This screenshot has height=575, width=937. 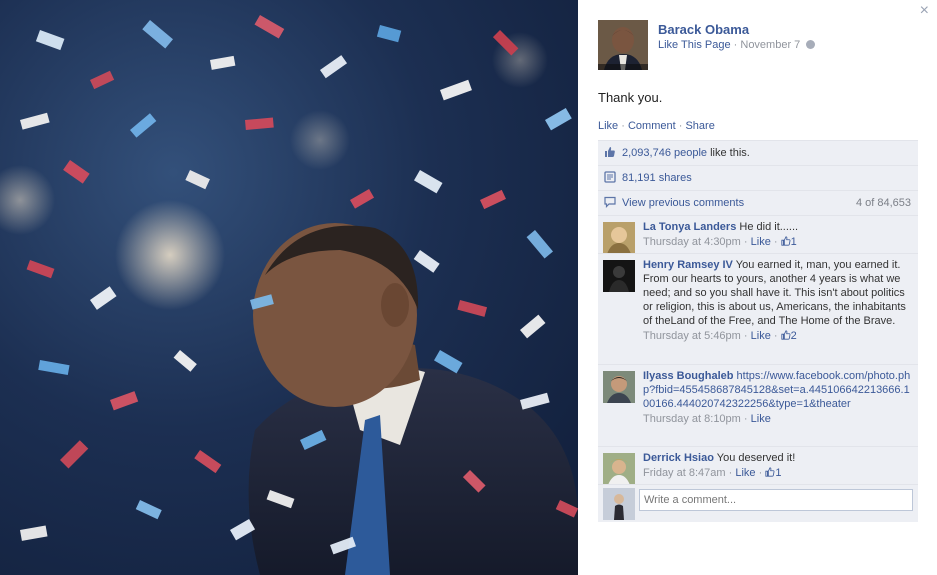 I want to click on view-previous-comments-link: View previous comments, so click(x=683, y=203).